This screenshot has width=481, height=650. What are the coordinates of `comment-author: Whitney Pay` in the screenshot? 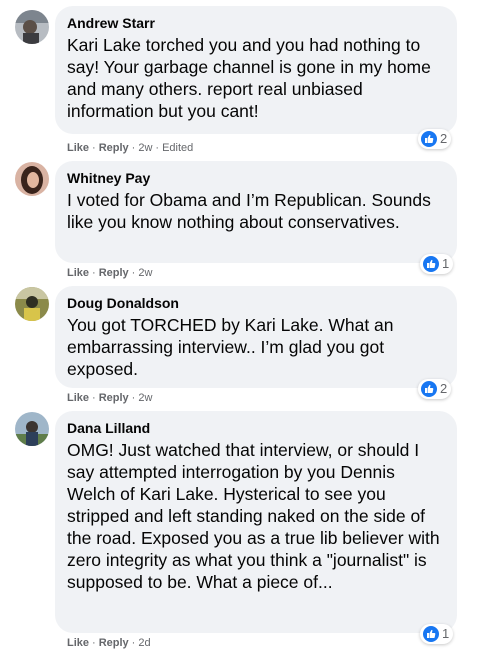 It's located at (256, 178).